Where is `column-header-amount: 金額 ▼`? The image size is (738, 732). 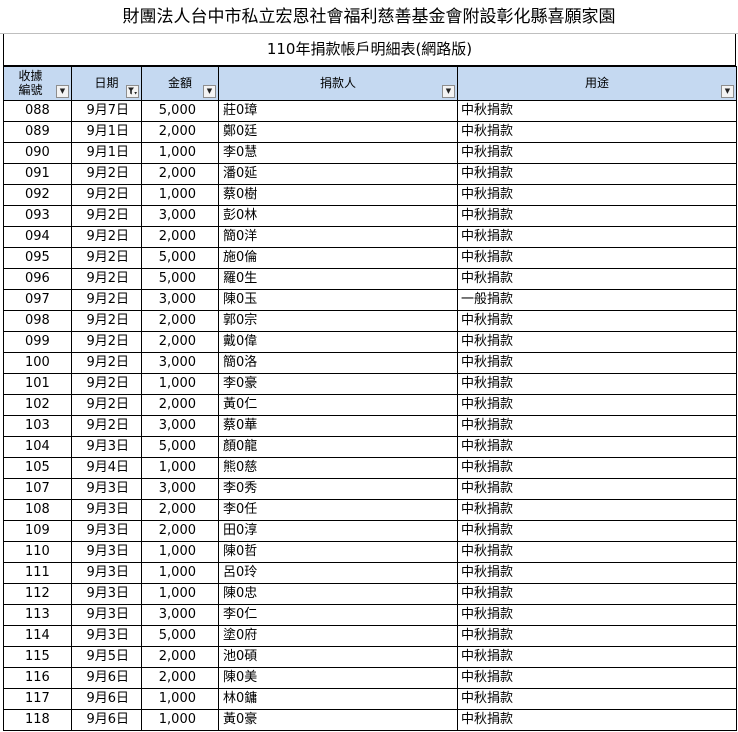 column-header-amount: 金額 ▼ is located at coordinates (180, 83).